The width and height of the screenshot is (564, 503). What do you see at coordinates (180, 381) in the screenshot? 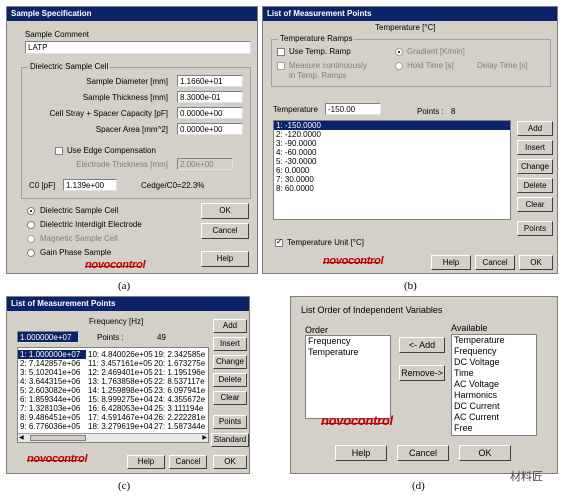
I see `list-item: 22: 8.537117e` at bounding box center [180, 381].